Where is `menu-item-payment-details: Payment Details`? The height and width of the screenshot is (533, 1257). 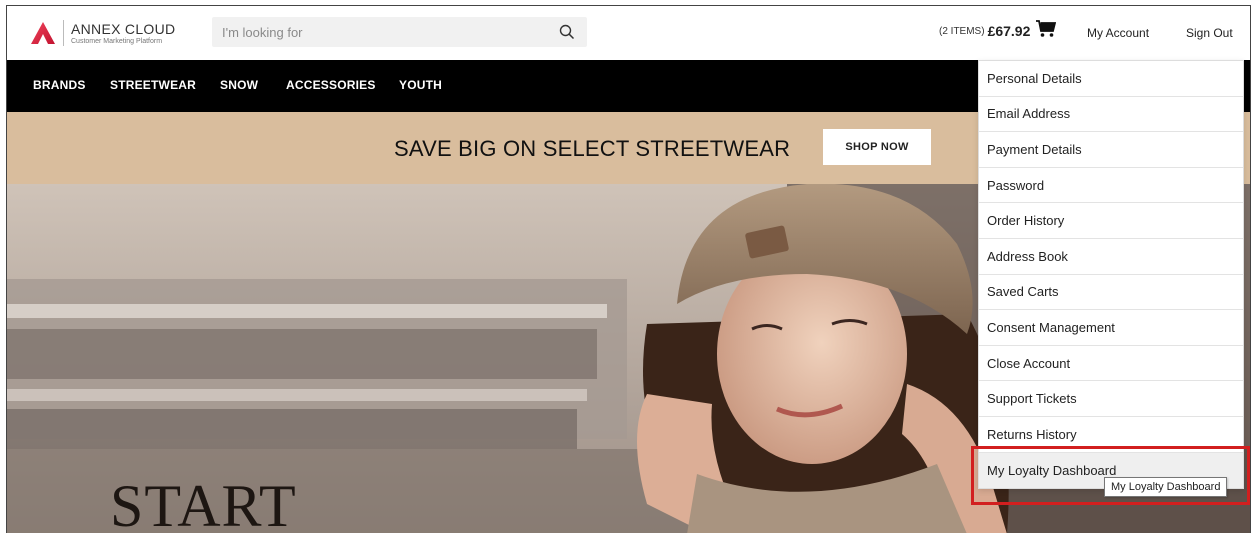
menu-item-payment-details: Payment Details is located at coordinates (1111, 150).